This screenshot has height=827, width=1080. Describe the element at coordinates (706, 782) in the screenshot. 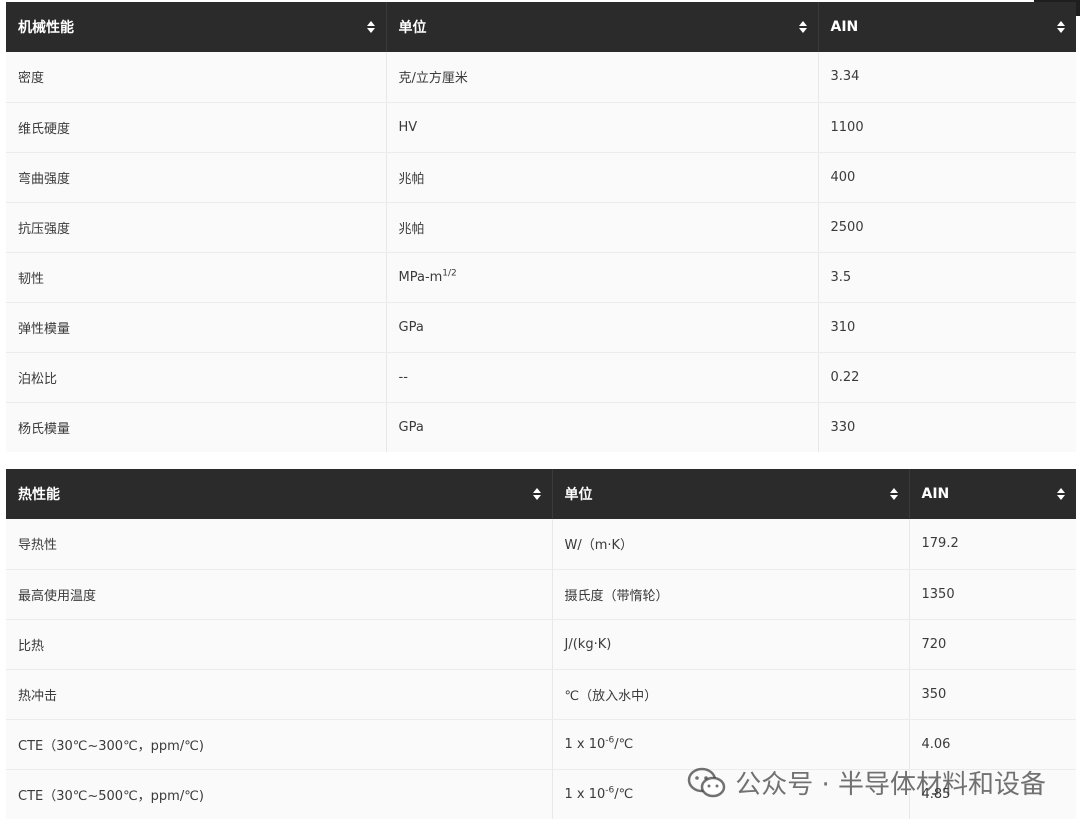

I see `wechat-icon` at that location.